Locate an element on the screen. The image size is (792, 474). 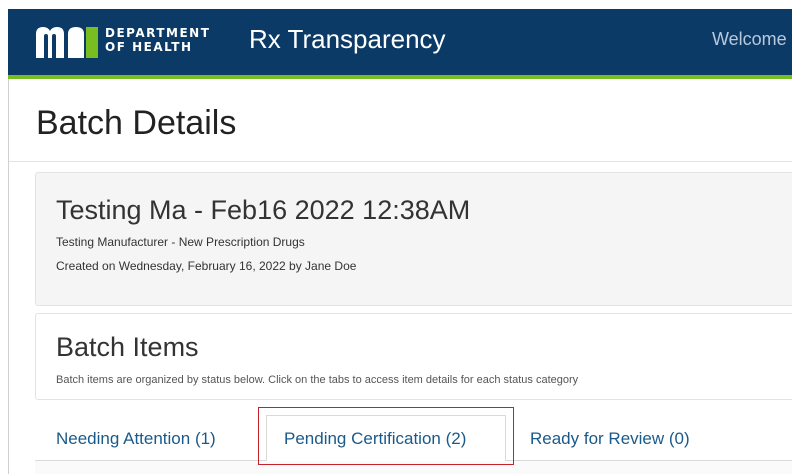
tab-ready-for-review: Ready for Review (0) is located at coordinates (610, 439).